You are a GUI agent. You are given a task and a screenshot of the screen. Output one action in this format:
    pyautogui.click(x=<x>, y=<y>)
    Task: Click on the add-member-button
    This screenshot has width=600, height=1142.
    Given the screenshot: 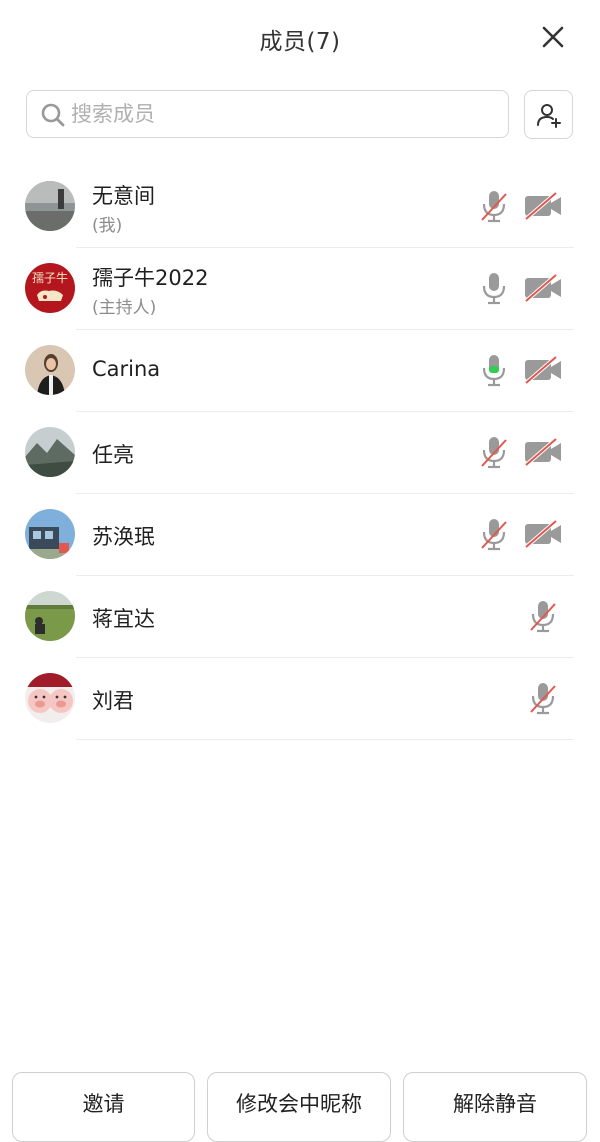 What is the action you would take?
    pyautogui.click(x=548, y=114)
    